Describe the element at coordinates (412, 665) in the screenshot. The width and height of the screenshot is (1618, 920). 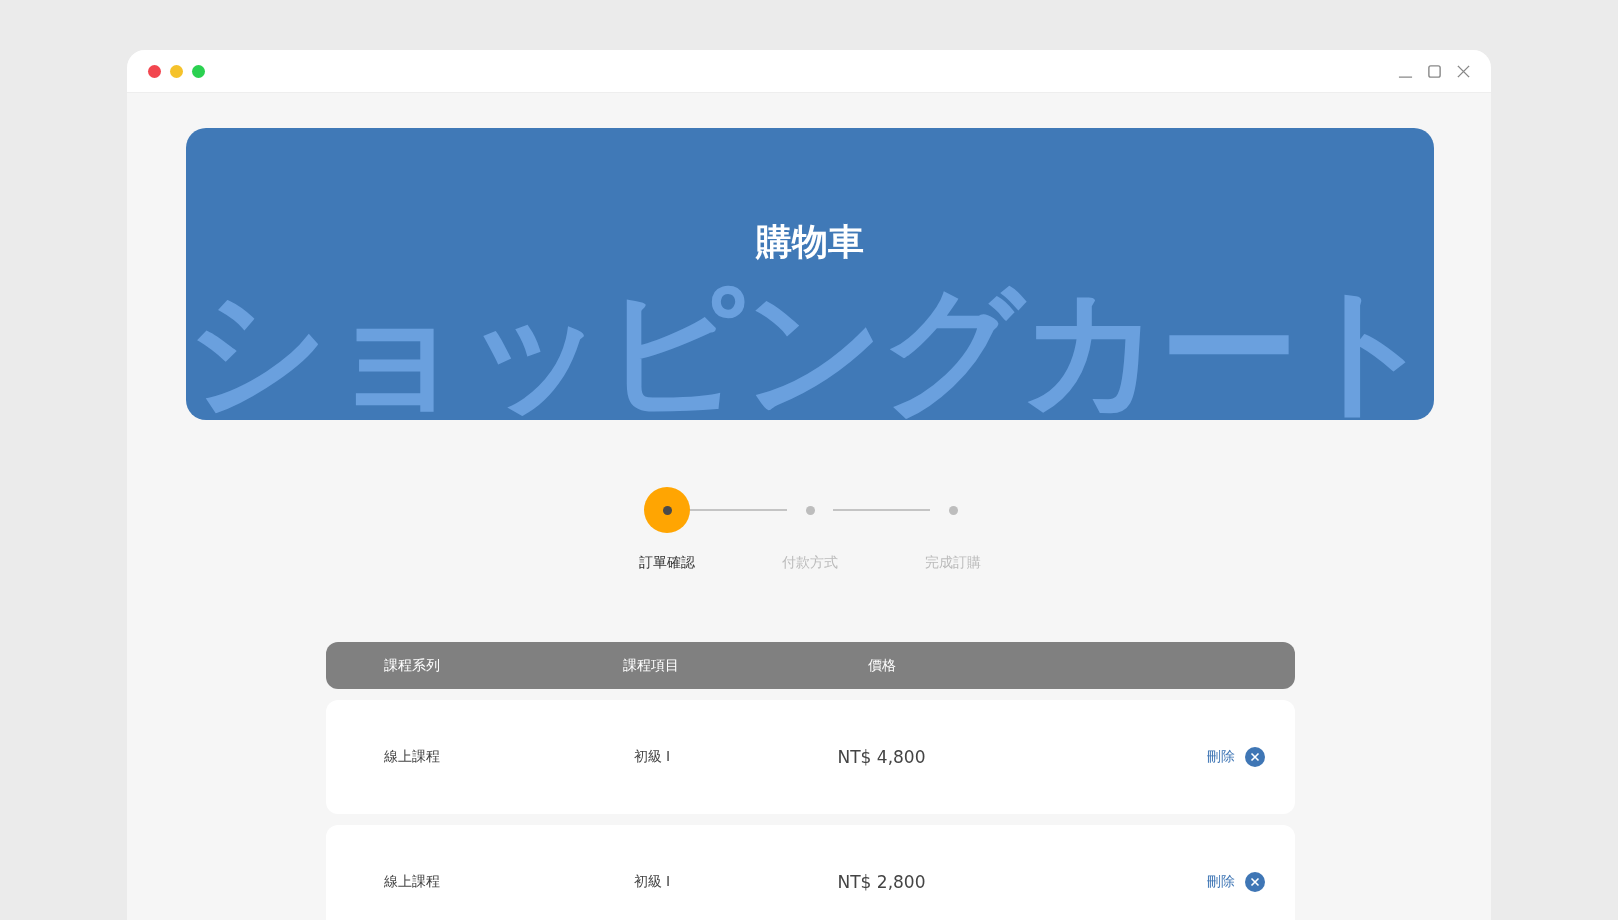
I see `column-header: 課程系列` at that location.